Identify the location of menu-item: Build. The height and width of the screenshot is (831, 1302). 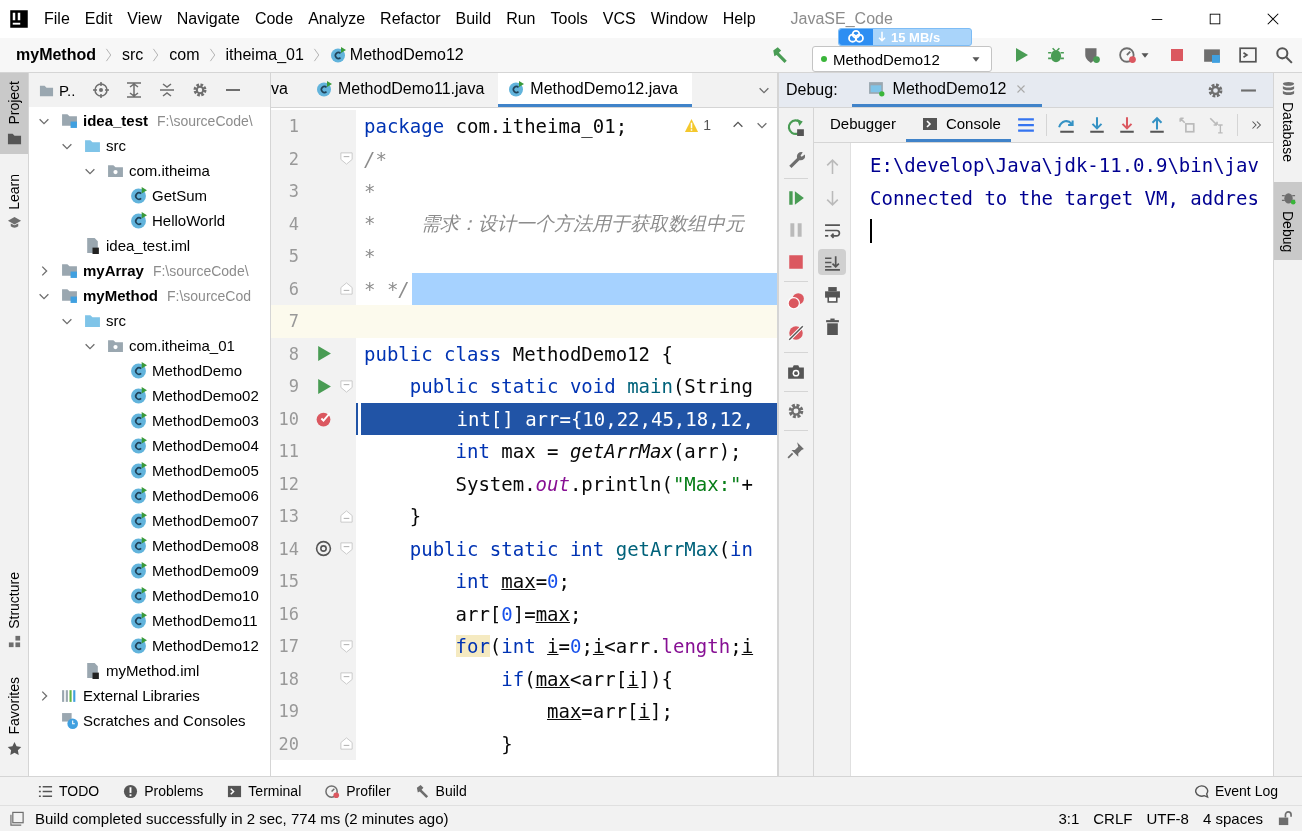
(473, 19).